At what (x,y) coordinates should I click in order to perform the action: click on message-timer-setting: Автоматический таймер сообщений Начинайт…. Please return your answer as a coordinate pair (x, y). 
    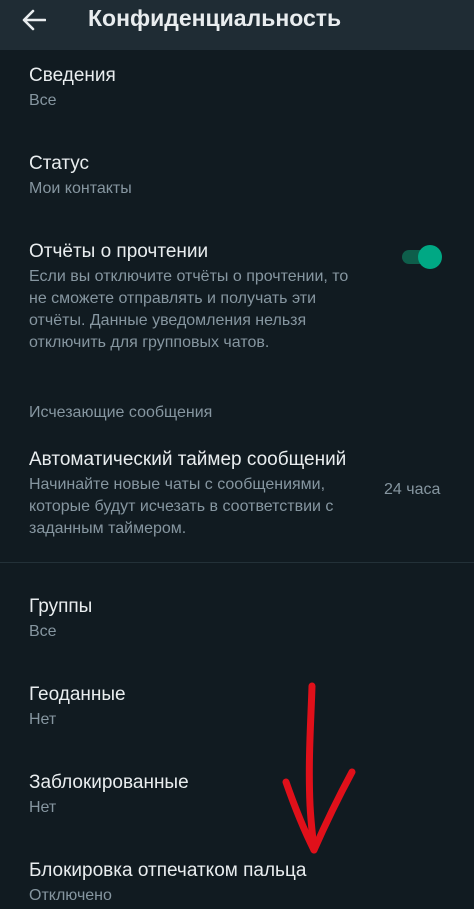
    Looking at the image, I should click on (196, 494).